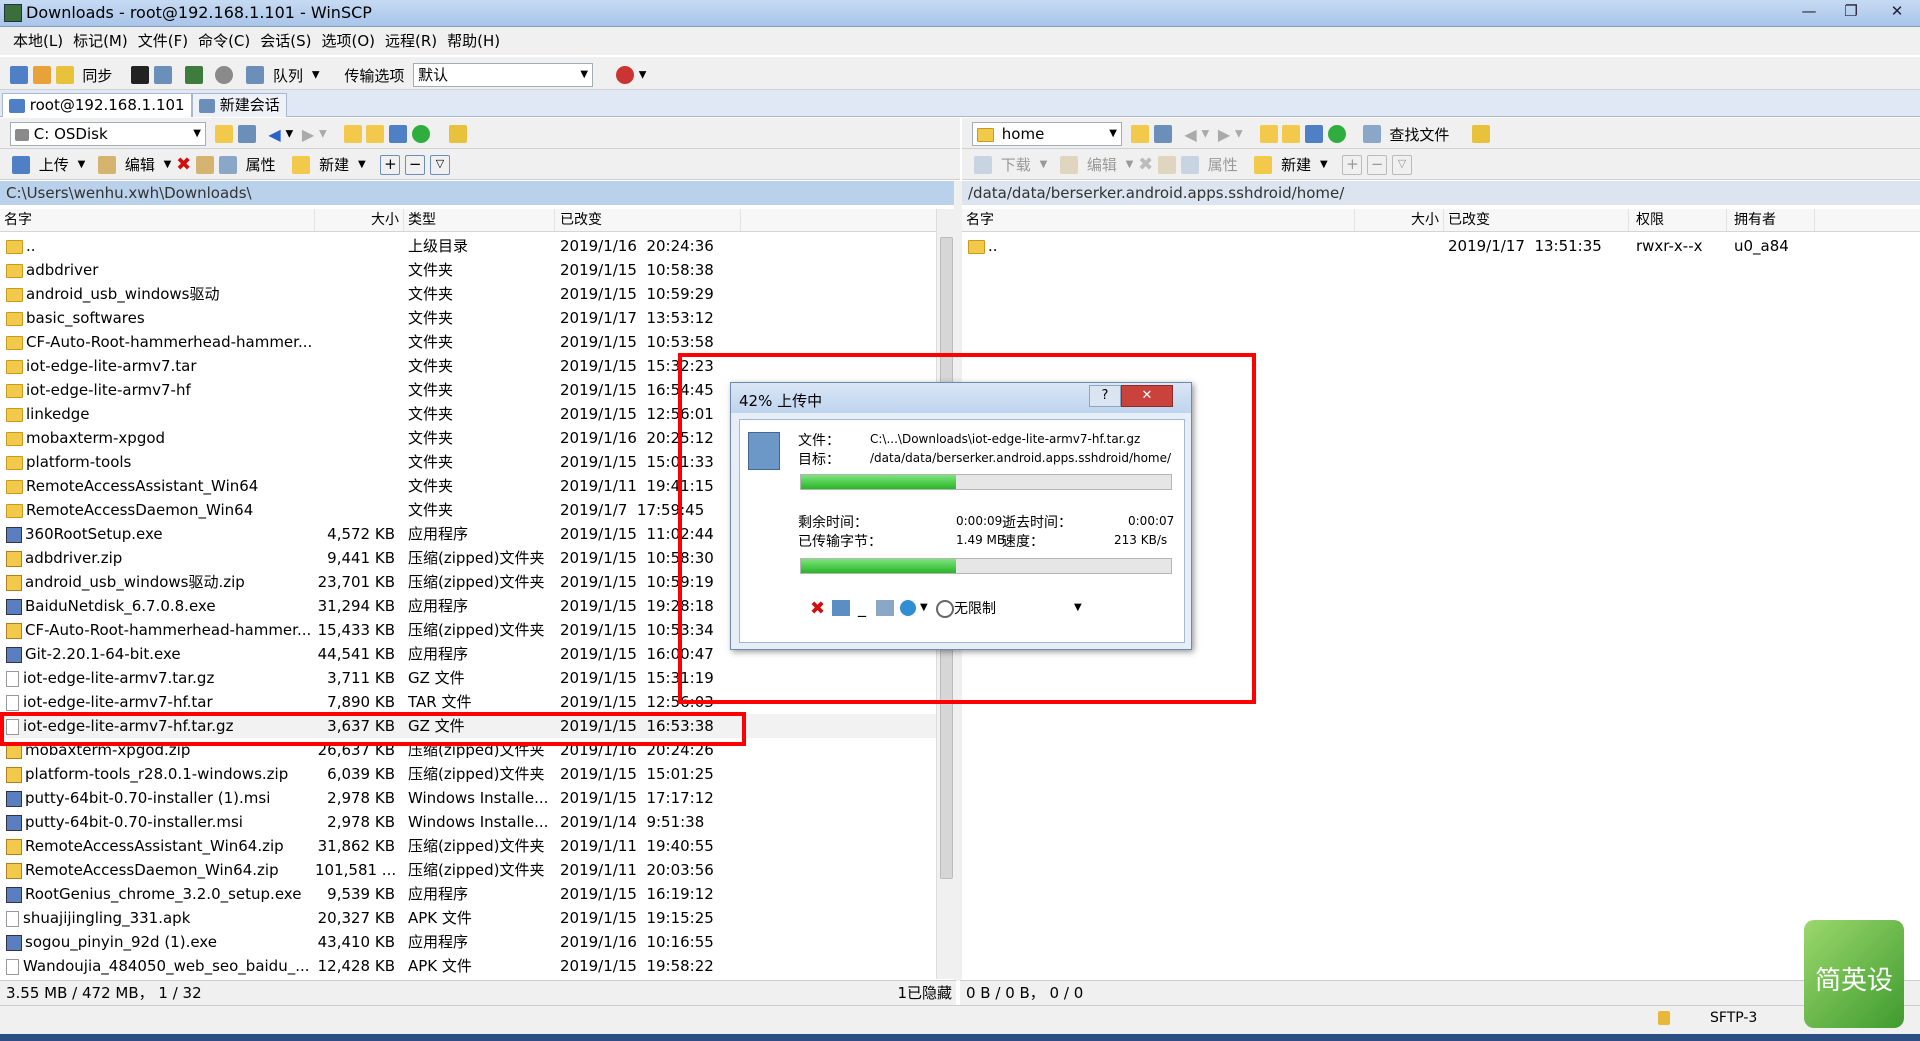  I want to click on cancel-icon: ✖, so click(817, 608).